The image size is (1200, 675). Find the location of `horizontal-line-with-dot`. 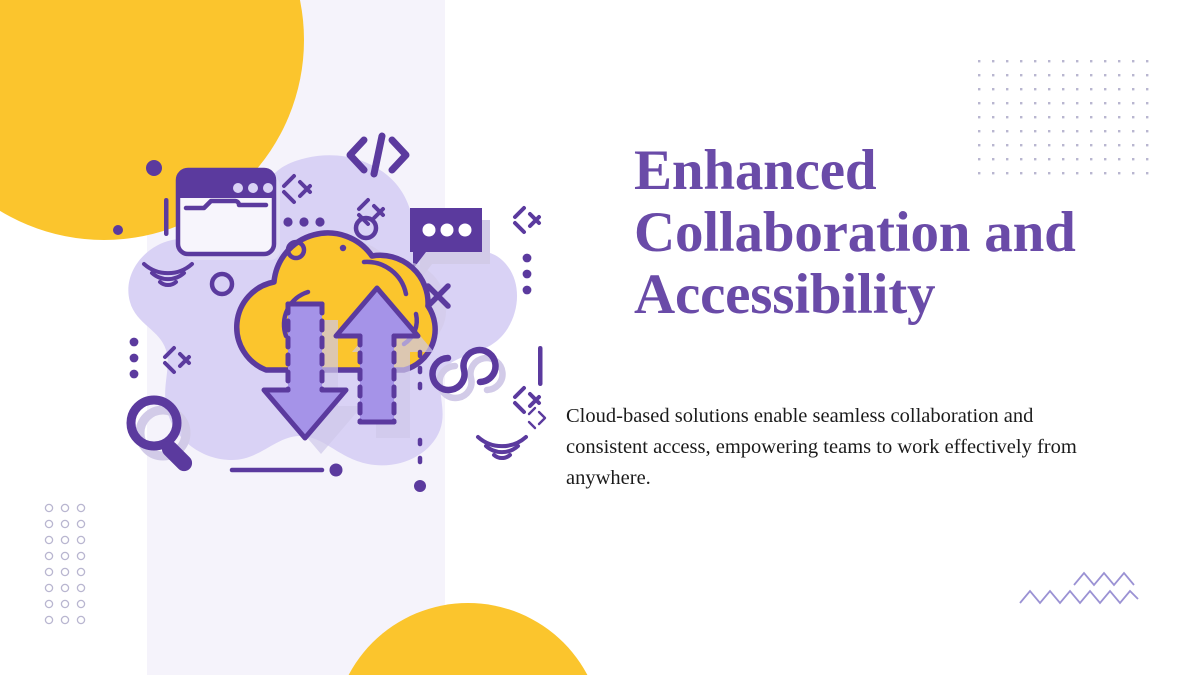

horizontal-line-with-dot is located at coordinates (286, 470).